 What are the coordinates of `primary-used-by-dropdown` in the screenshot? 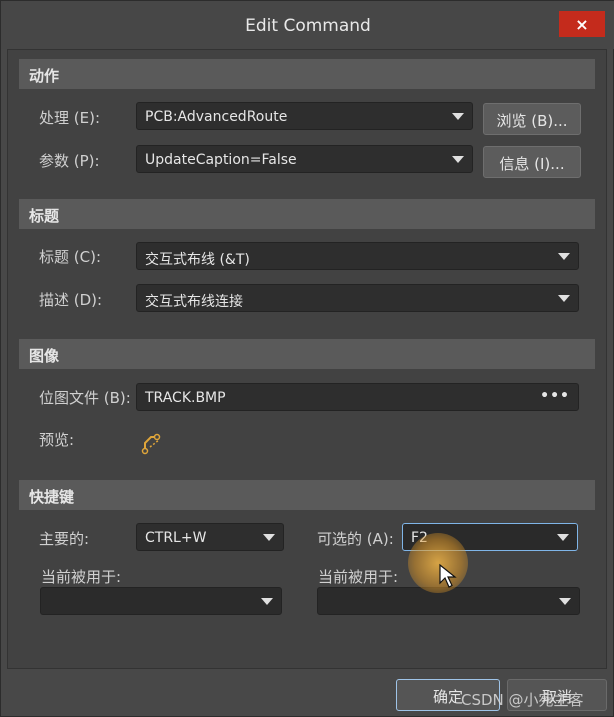 It's located at (161, 601).